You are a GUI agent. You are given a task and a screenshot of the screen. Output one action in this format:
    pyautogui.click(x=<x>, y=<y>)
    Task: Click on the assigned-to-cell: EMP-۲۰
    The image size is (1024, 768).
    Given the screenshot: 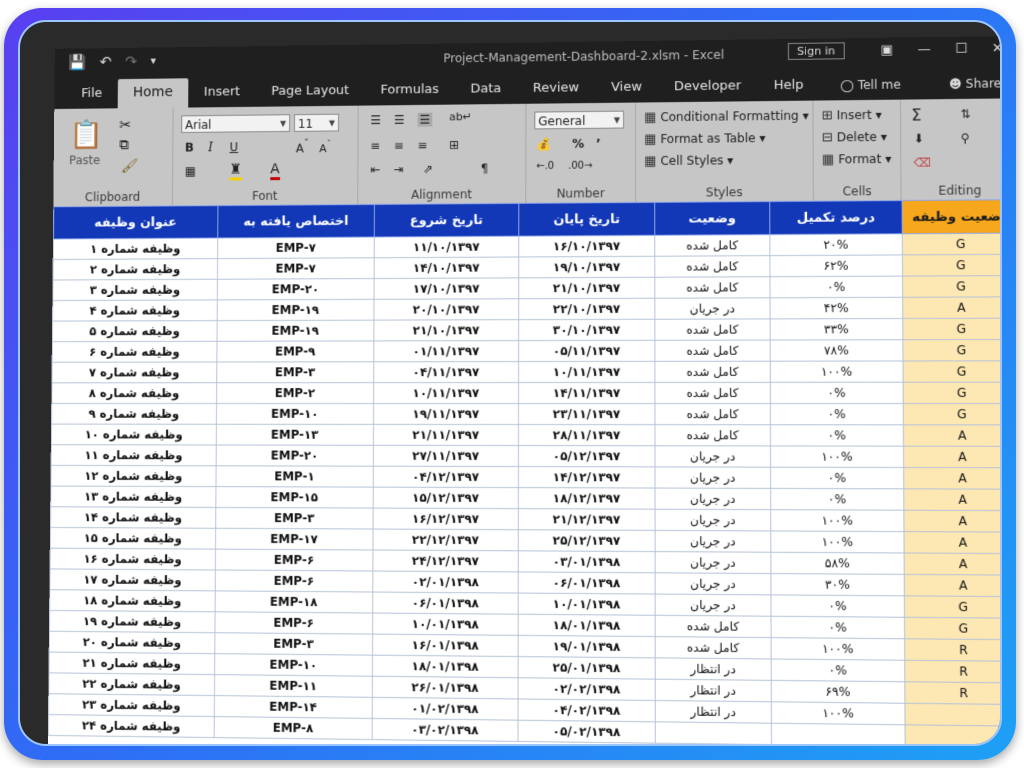 What is the action you would take?
    pyautogui.click(x=296, y=289)
    